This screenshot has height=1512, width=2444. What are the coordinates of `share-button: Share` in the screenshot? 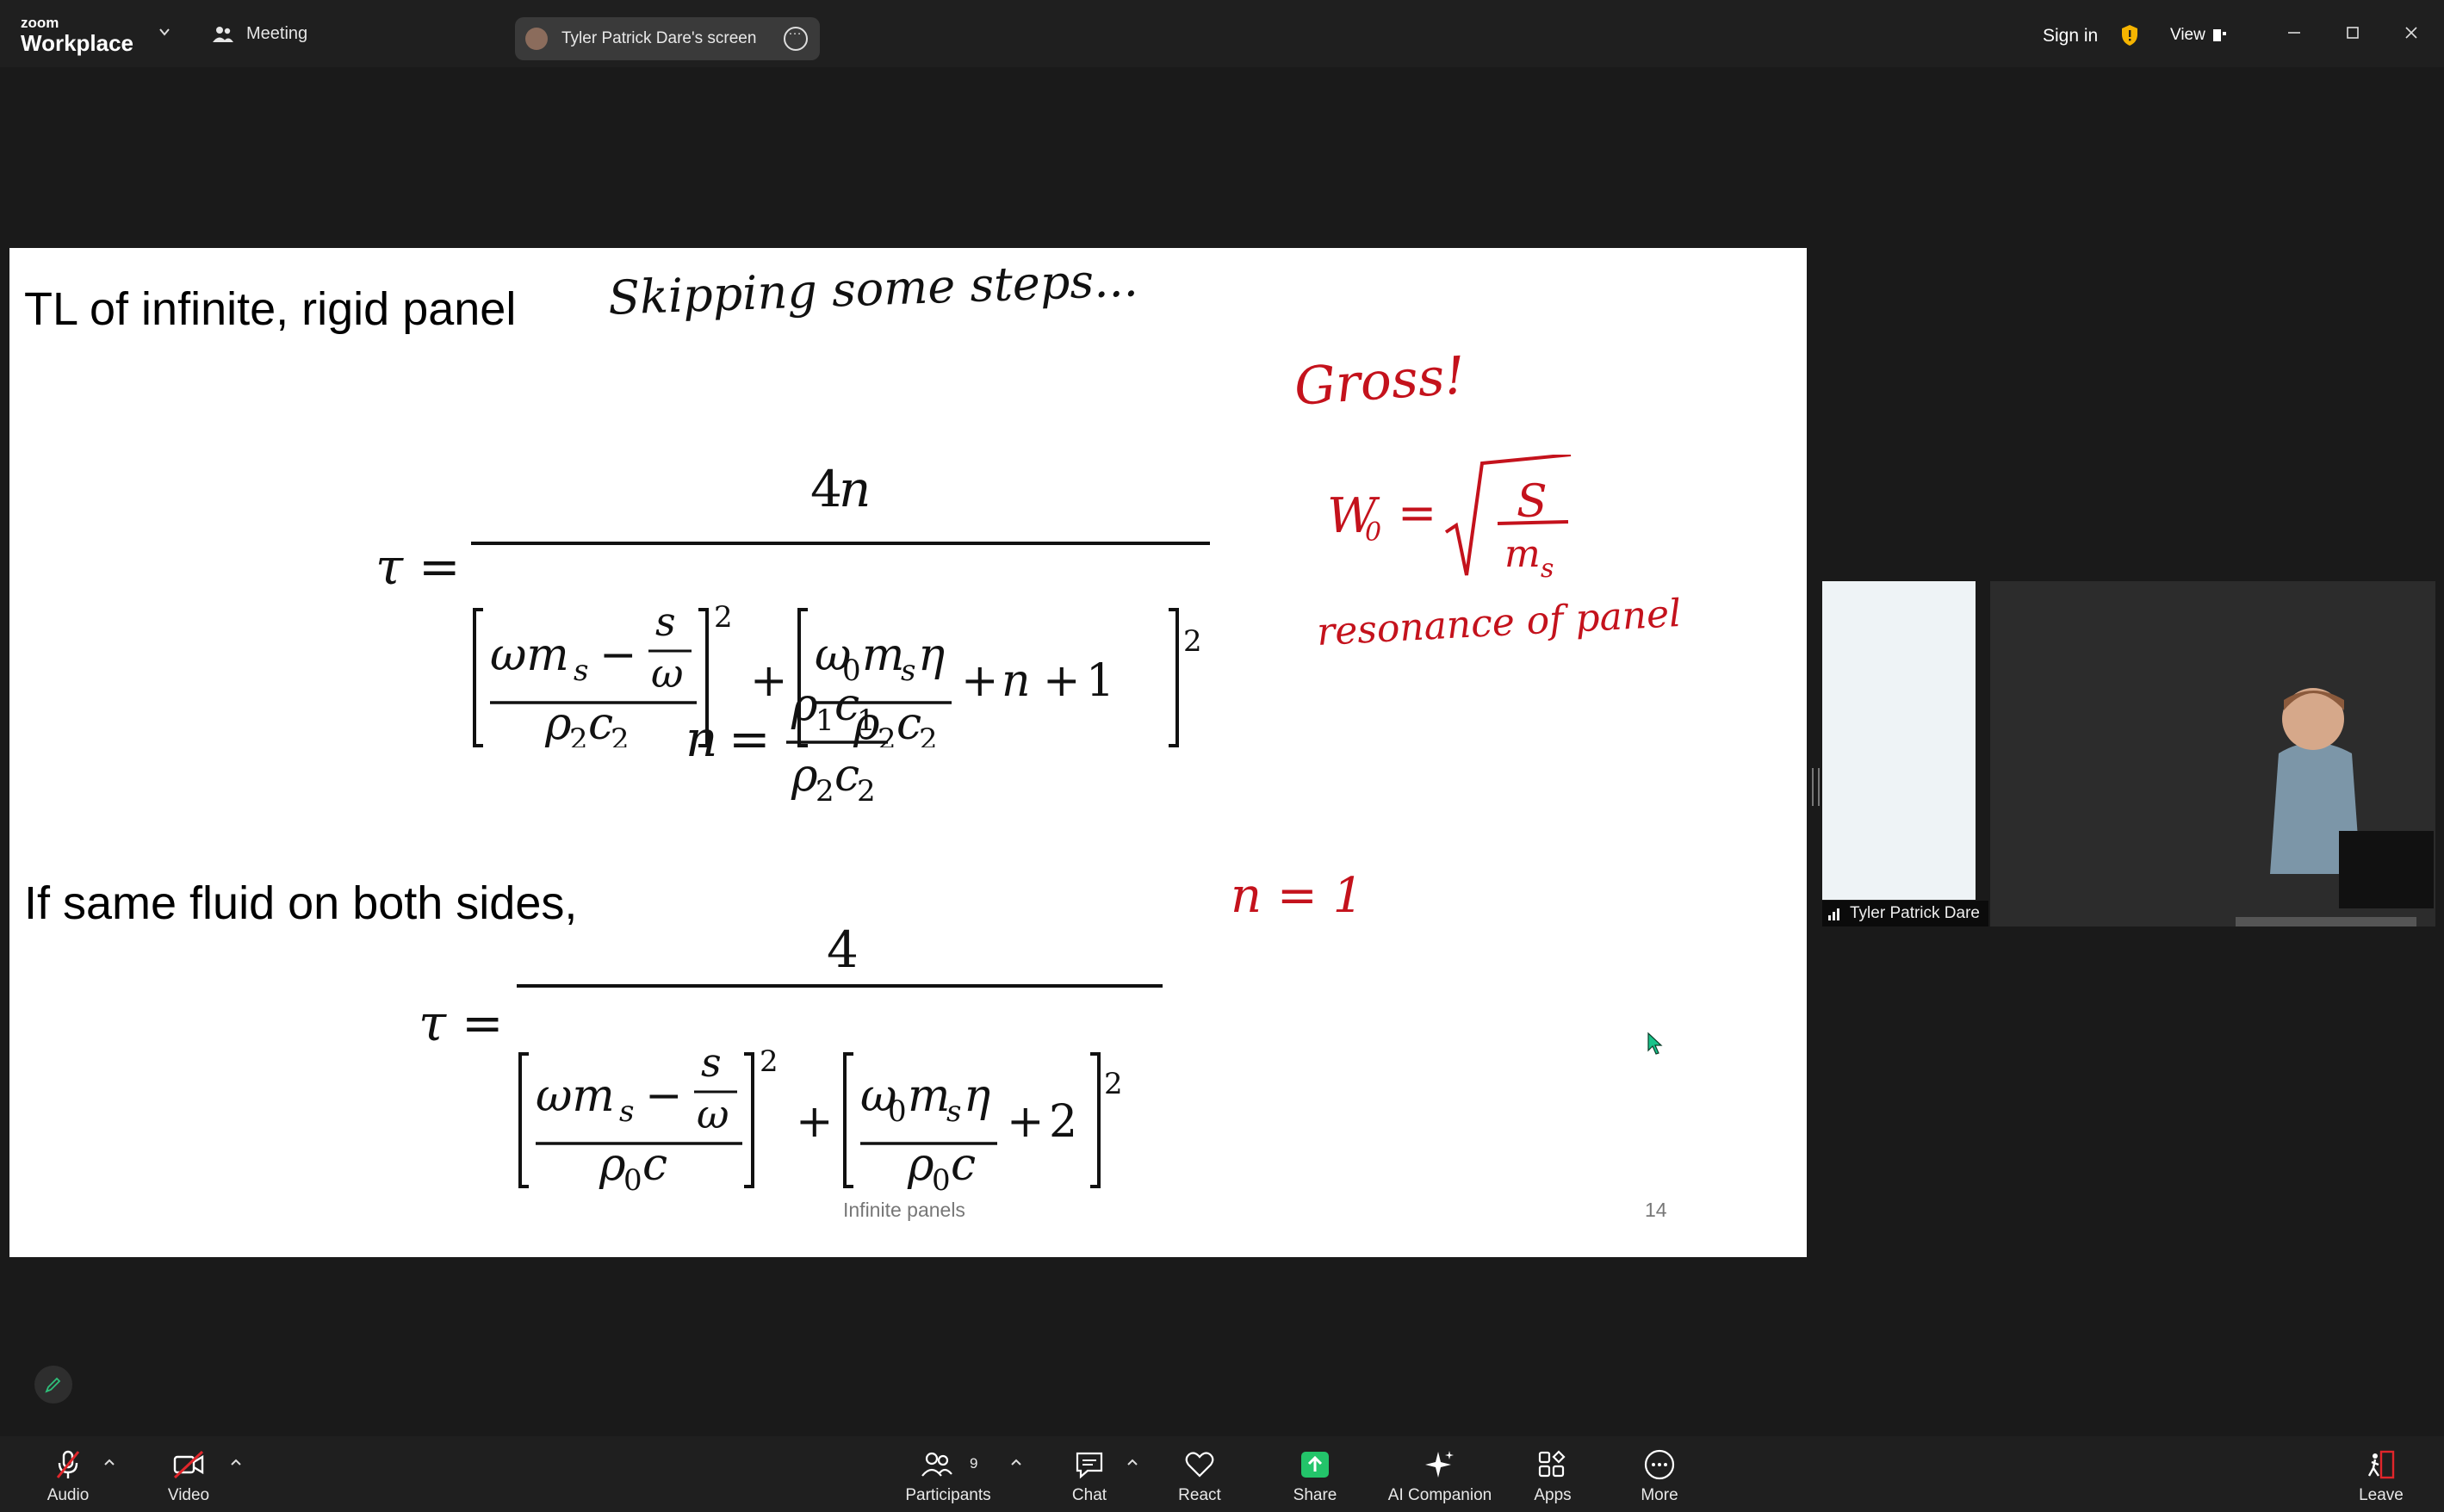 It's located at (1315, 1477).